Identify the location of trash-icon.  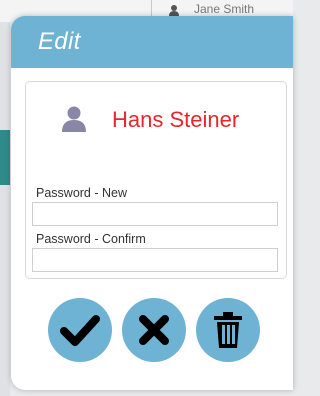
(228, 330).